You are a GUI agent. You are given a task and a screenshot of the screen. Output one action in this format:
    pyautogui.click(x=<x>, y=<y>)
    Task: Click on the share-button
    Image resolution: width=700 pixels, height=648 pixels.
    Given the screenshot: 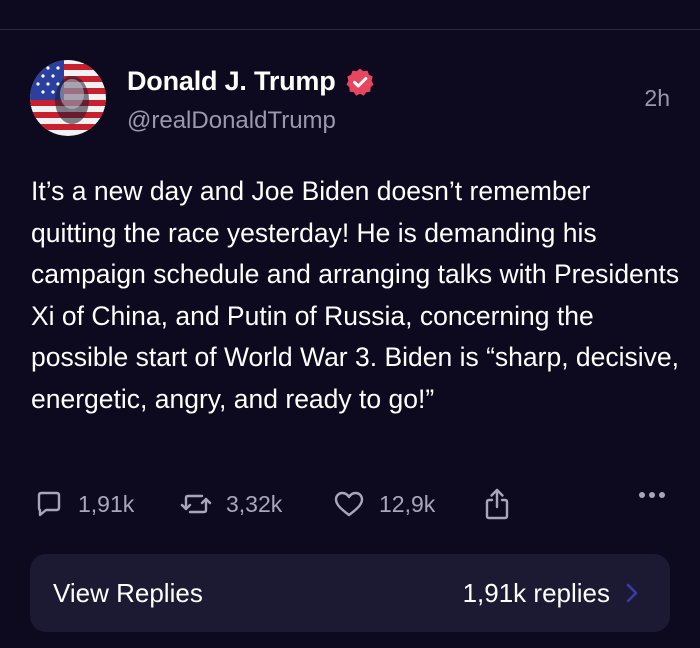 What is the action you would take?
    pyautogui.click(x=497, y=504)
    